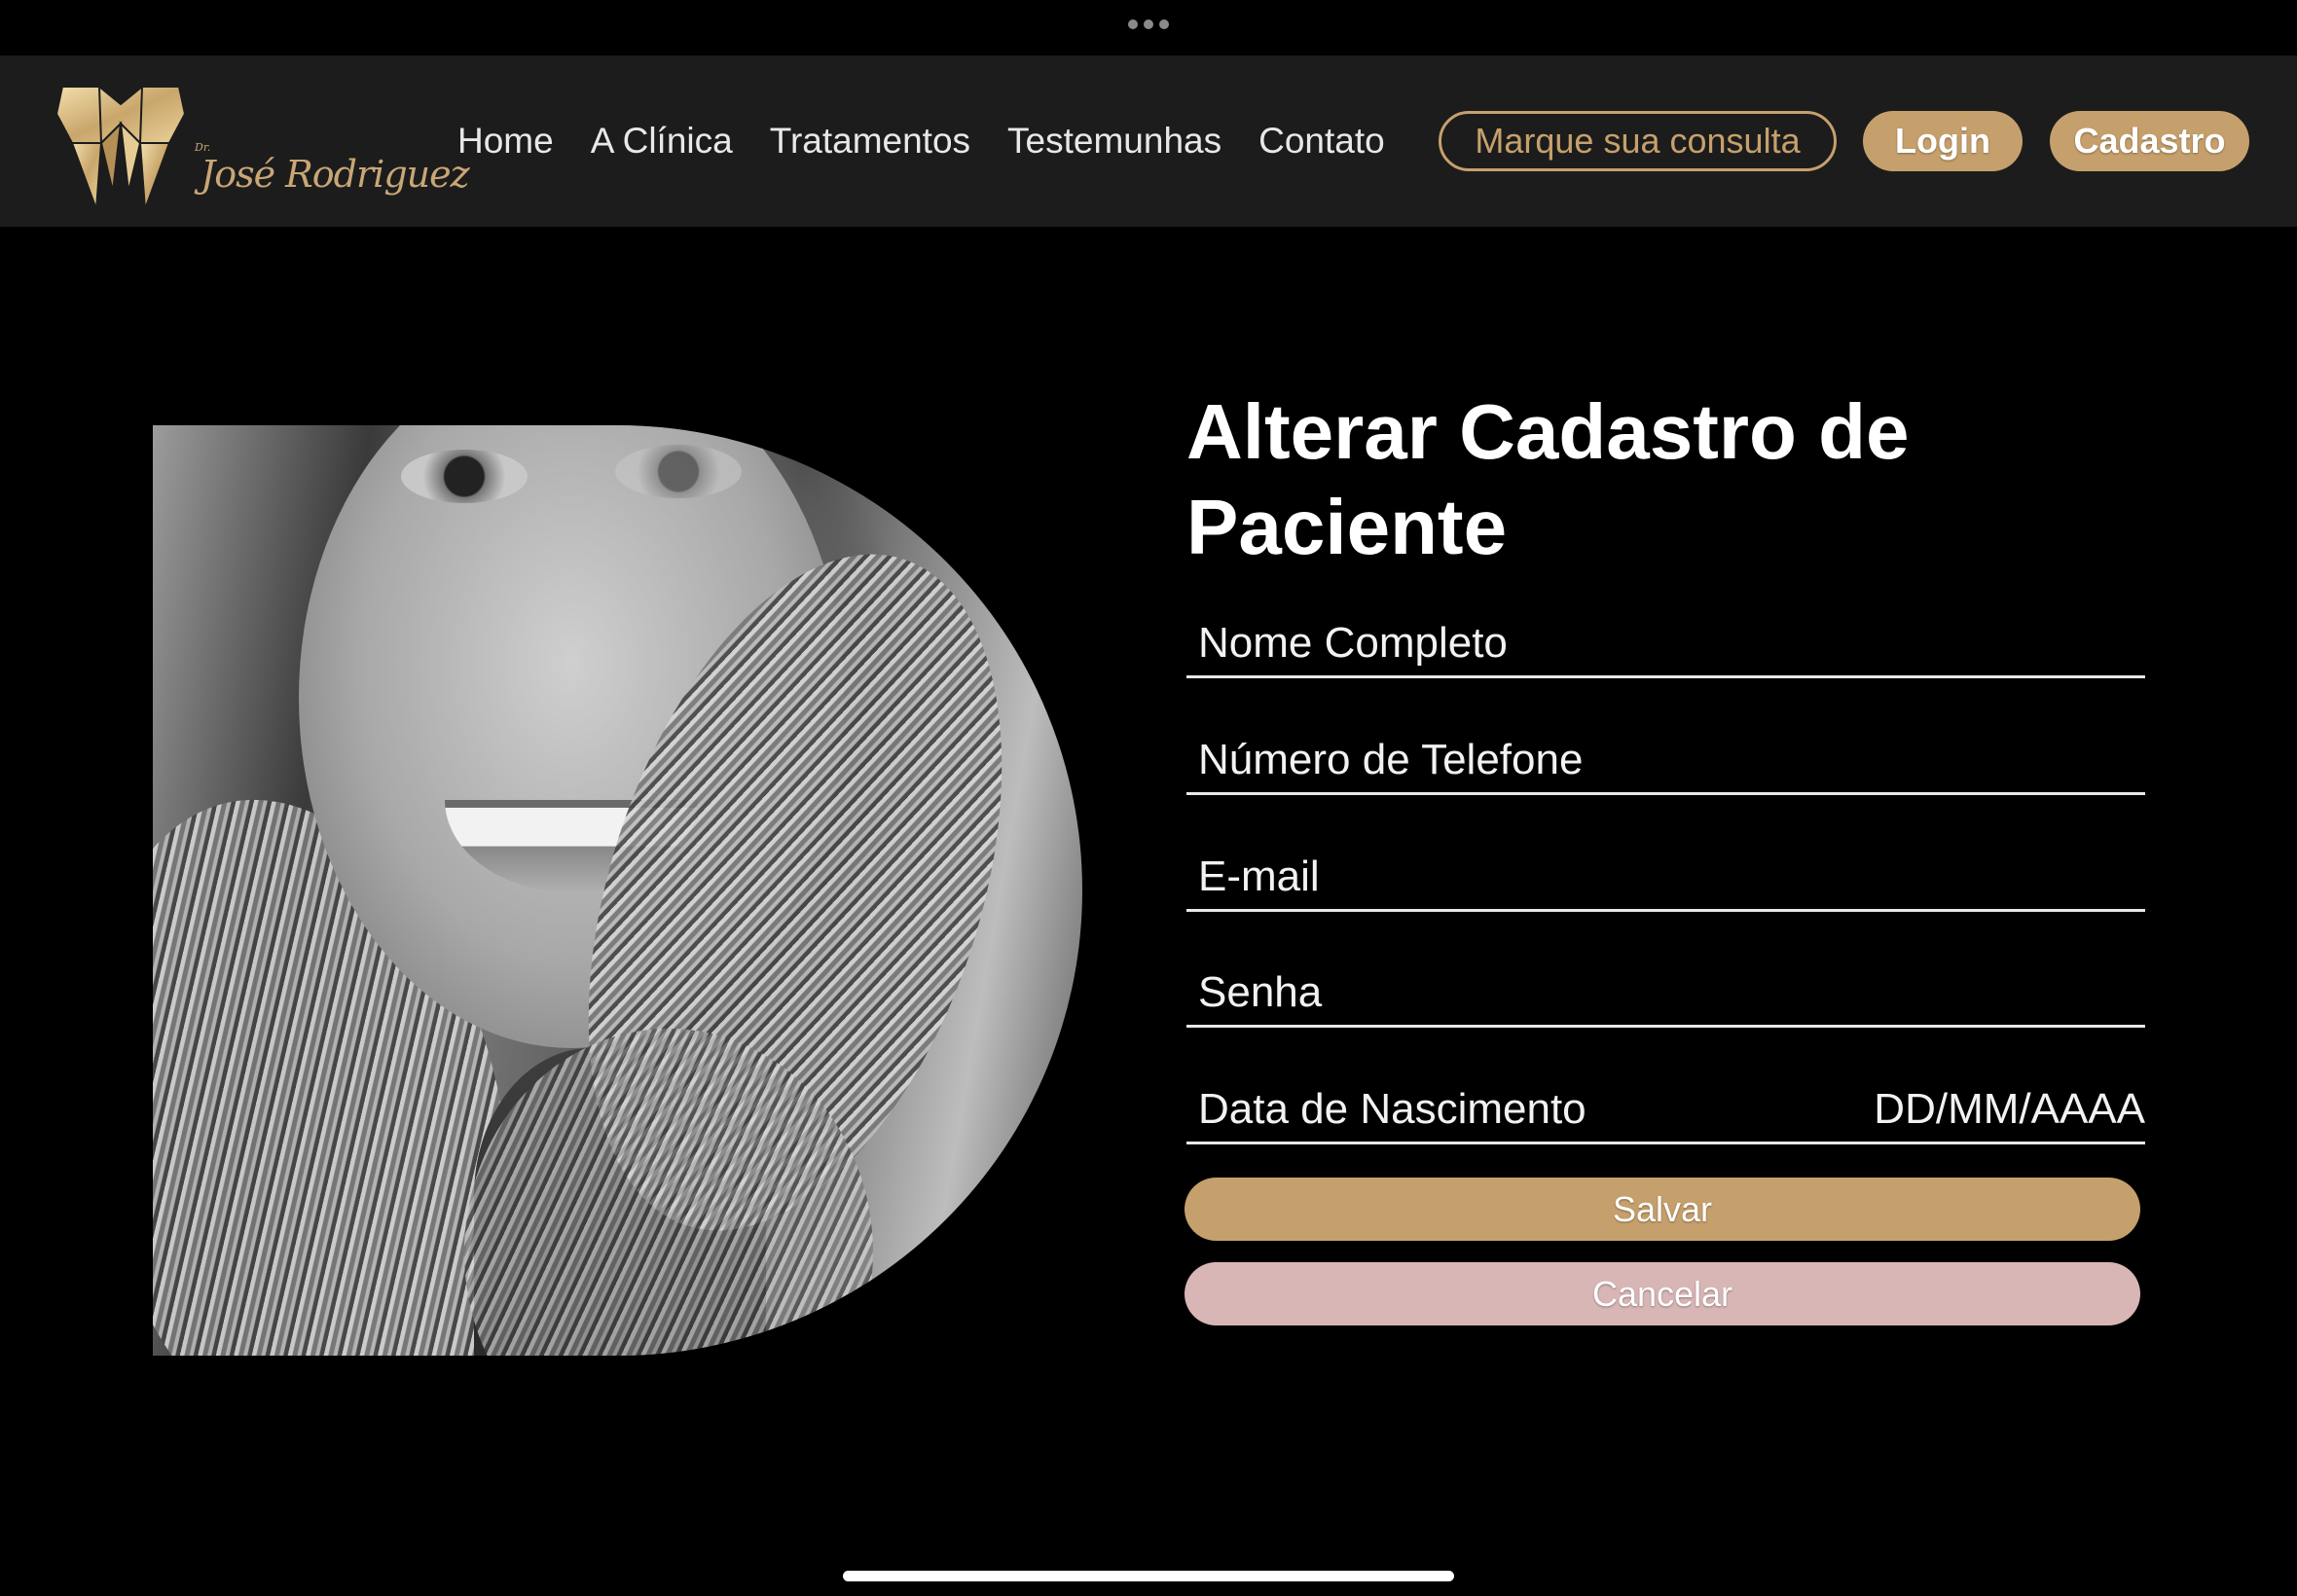  What do you see at coordinates (1665, 644) in the screenshot?
I see `full-name-field: Nome Completo` at bounding box center [1665, 644].